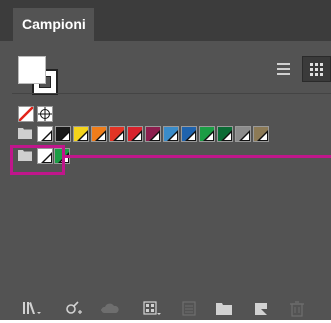 This screenshot has height=323, width=331. Describe the element at coordinates (198, 156) in the screenshot. I see `callout-line` at that location.